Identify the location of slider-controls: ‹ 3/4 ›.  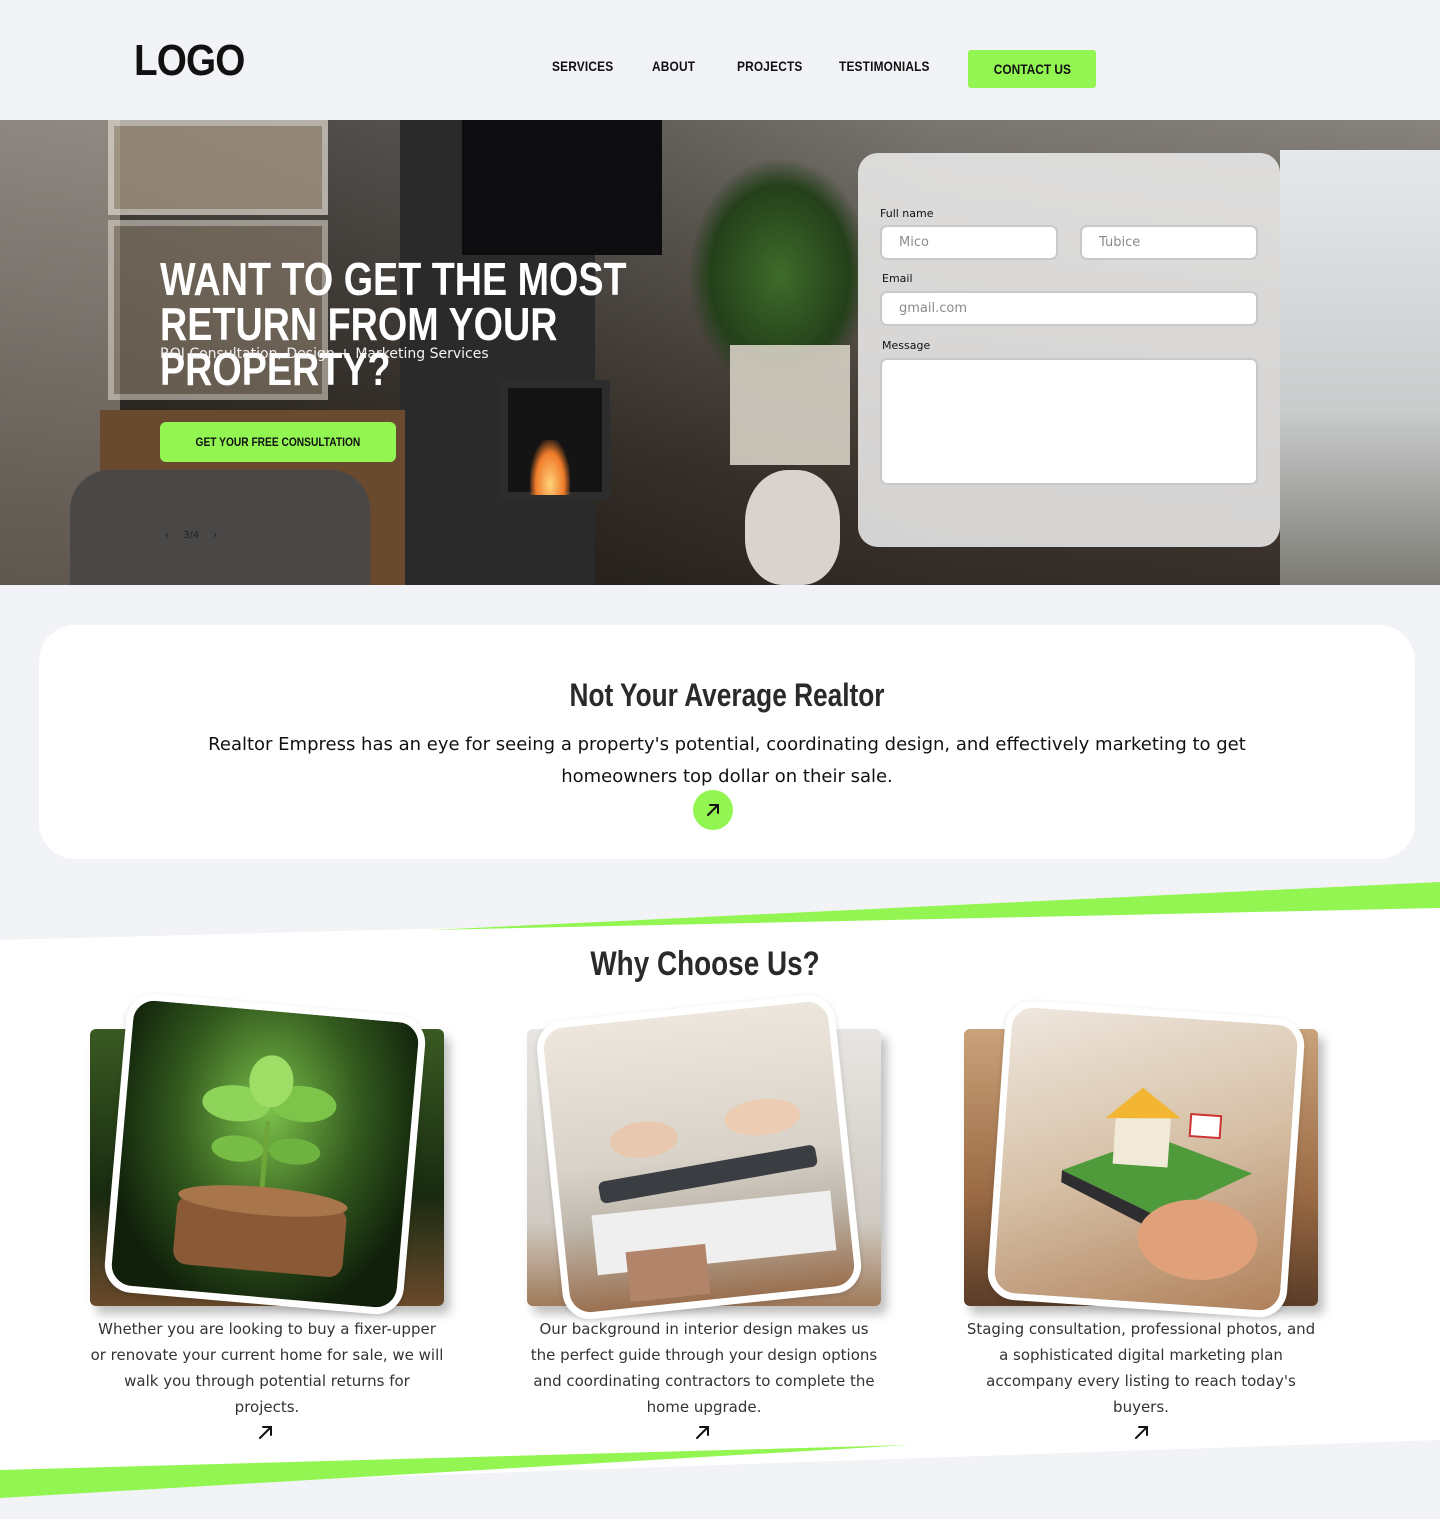
(191, 535).